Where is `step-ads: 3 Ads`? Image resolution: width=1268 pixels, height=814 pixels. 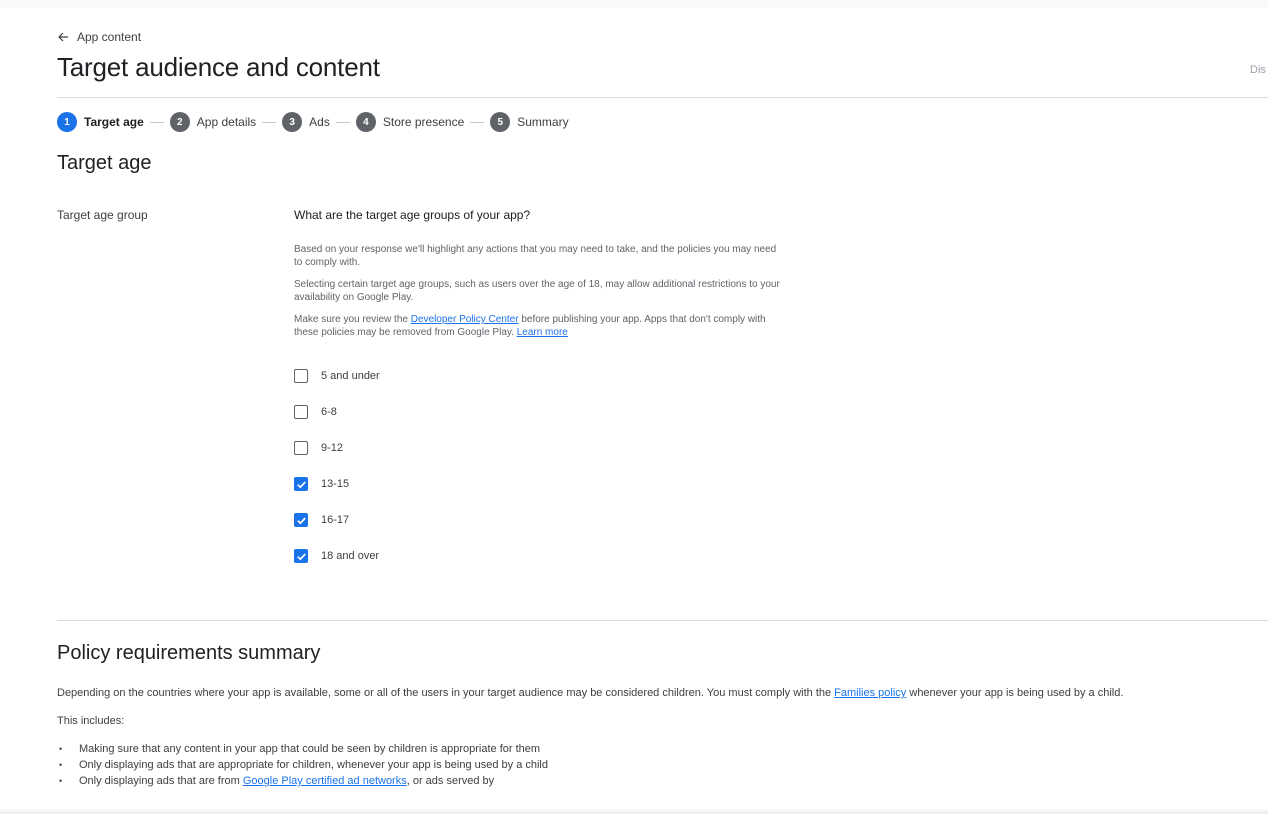
step-ads: 3 Ads is located at coordinates (306, 122).